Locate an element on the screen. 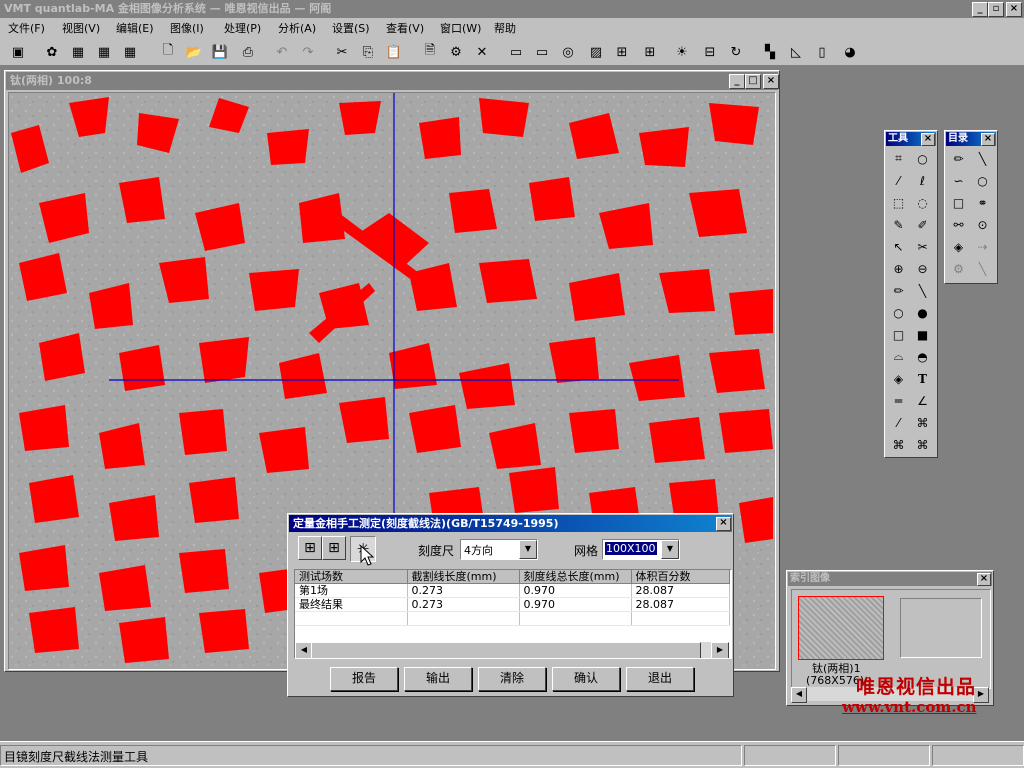 The height and width of the screenshot is (768, 1024). draw-circle-icon: ○ is located at coordinates (982, 180).